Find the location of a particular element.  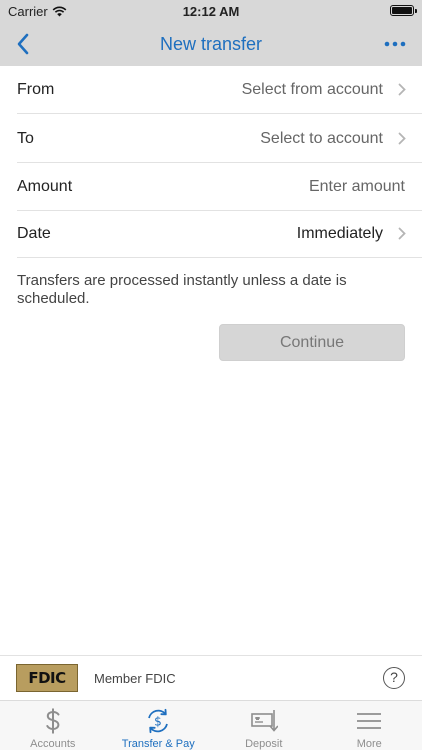

tab-bar: Accounts $ Transfer & Pay Deposit More is located at coordinates (211, 725).